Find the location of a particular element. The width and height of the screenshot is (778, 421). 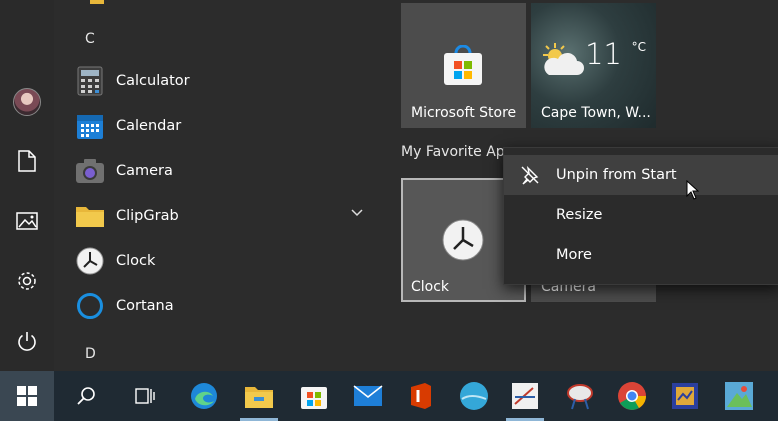

search-icon is located at coordinates (86, 396).